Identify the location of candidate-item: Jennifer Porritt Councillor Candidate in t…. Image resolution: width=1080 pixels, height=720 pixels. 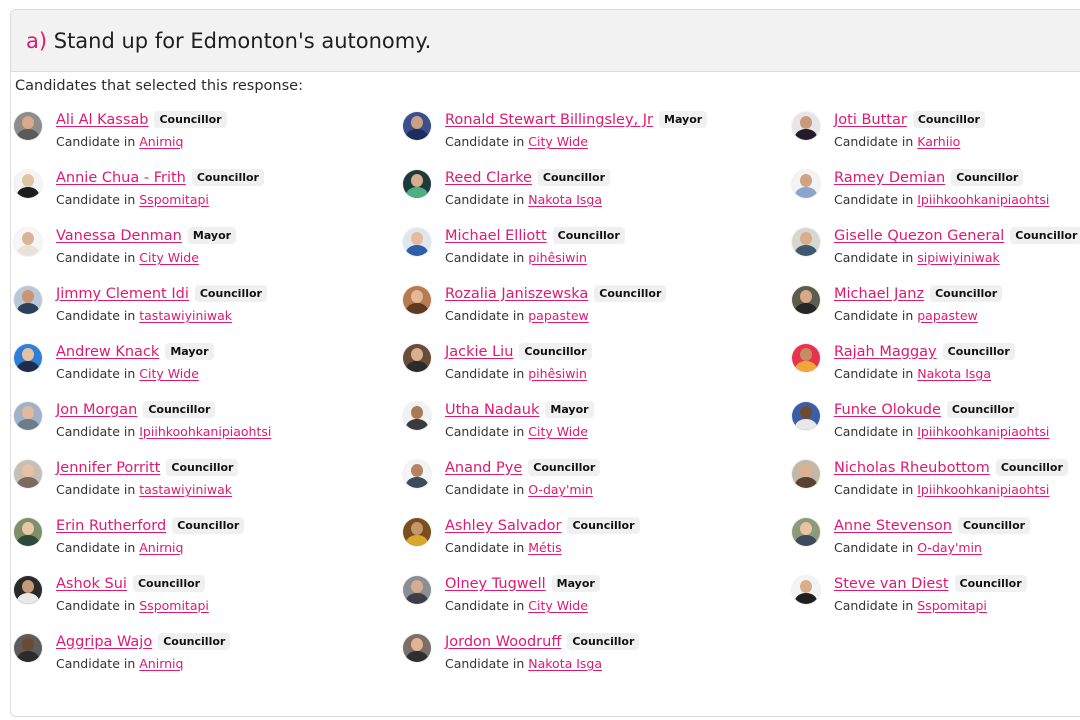
(206, 488).